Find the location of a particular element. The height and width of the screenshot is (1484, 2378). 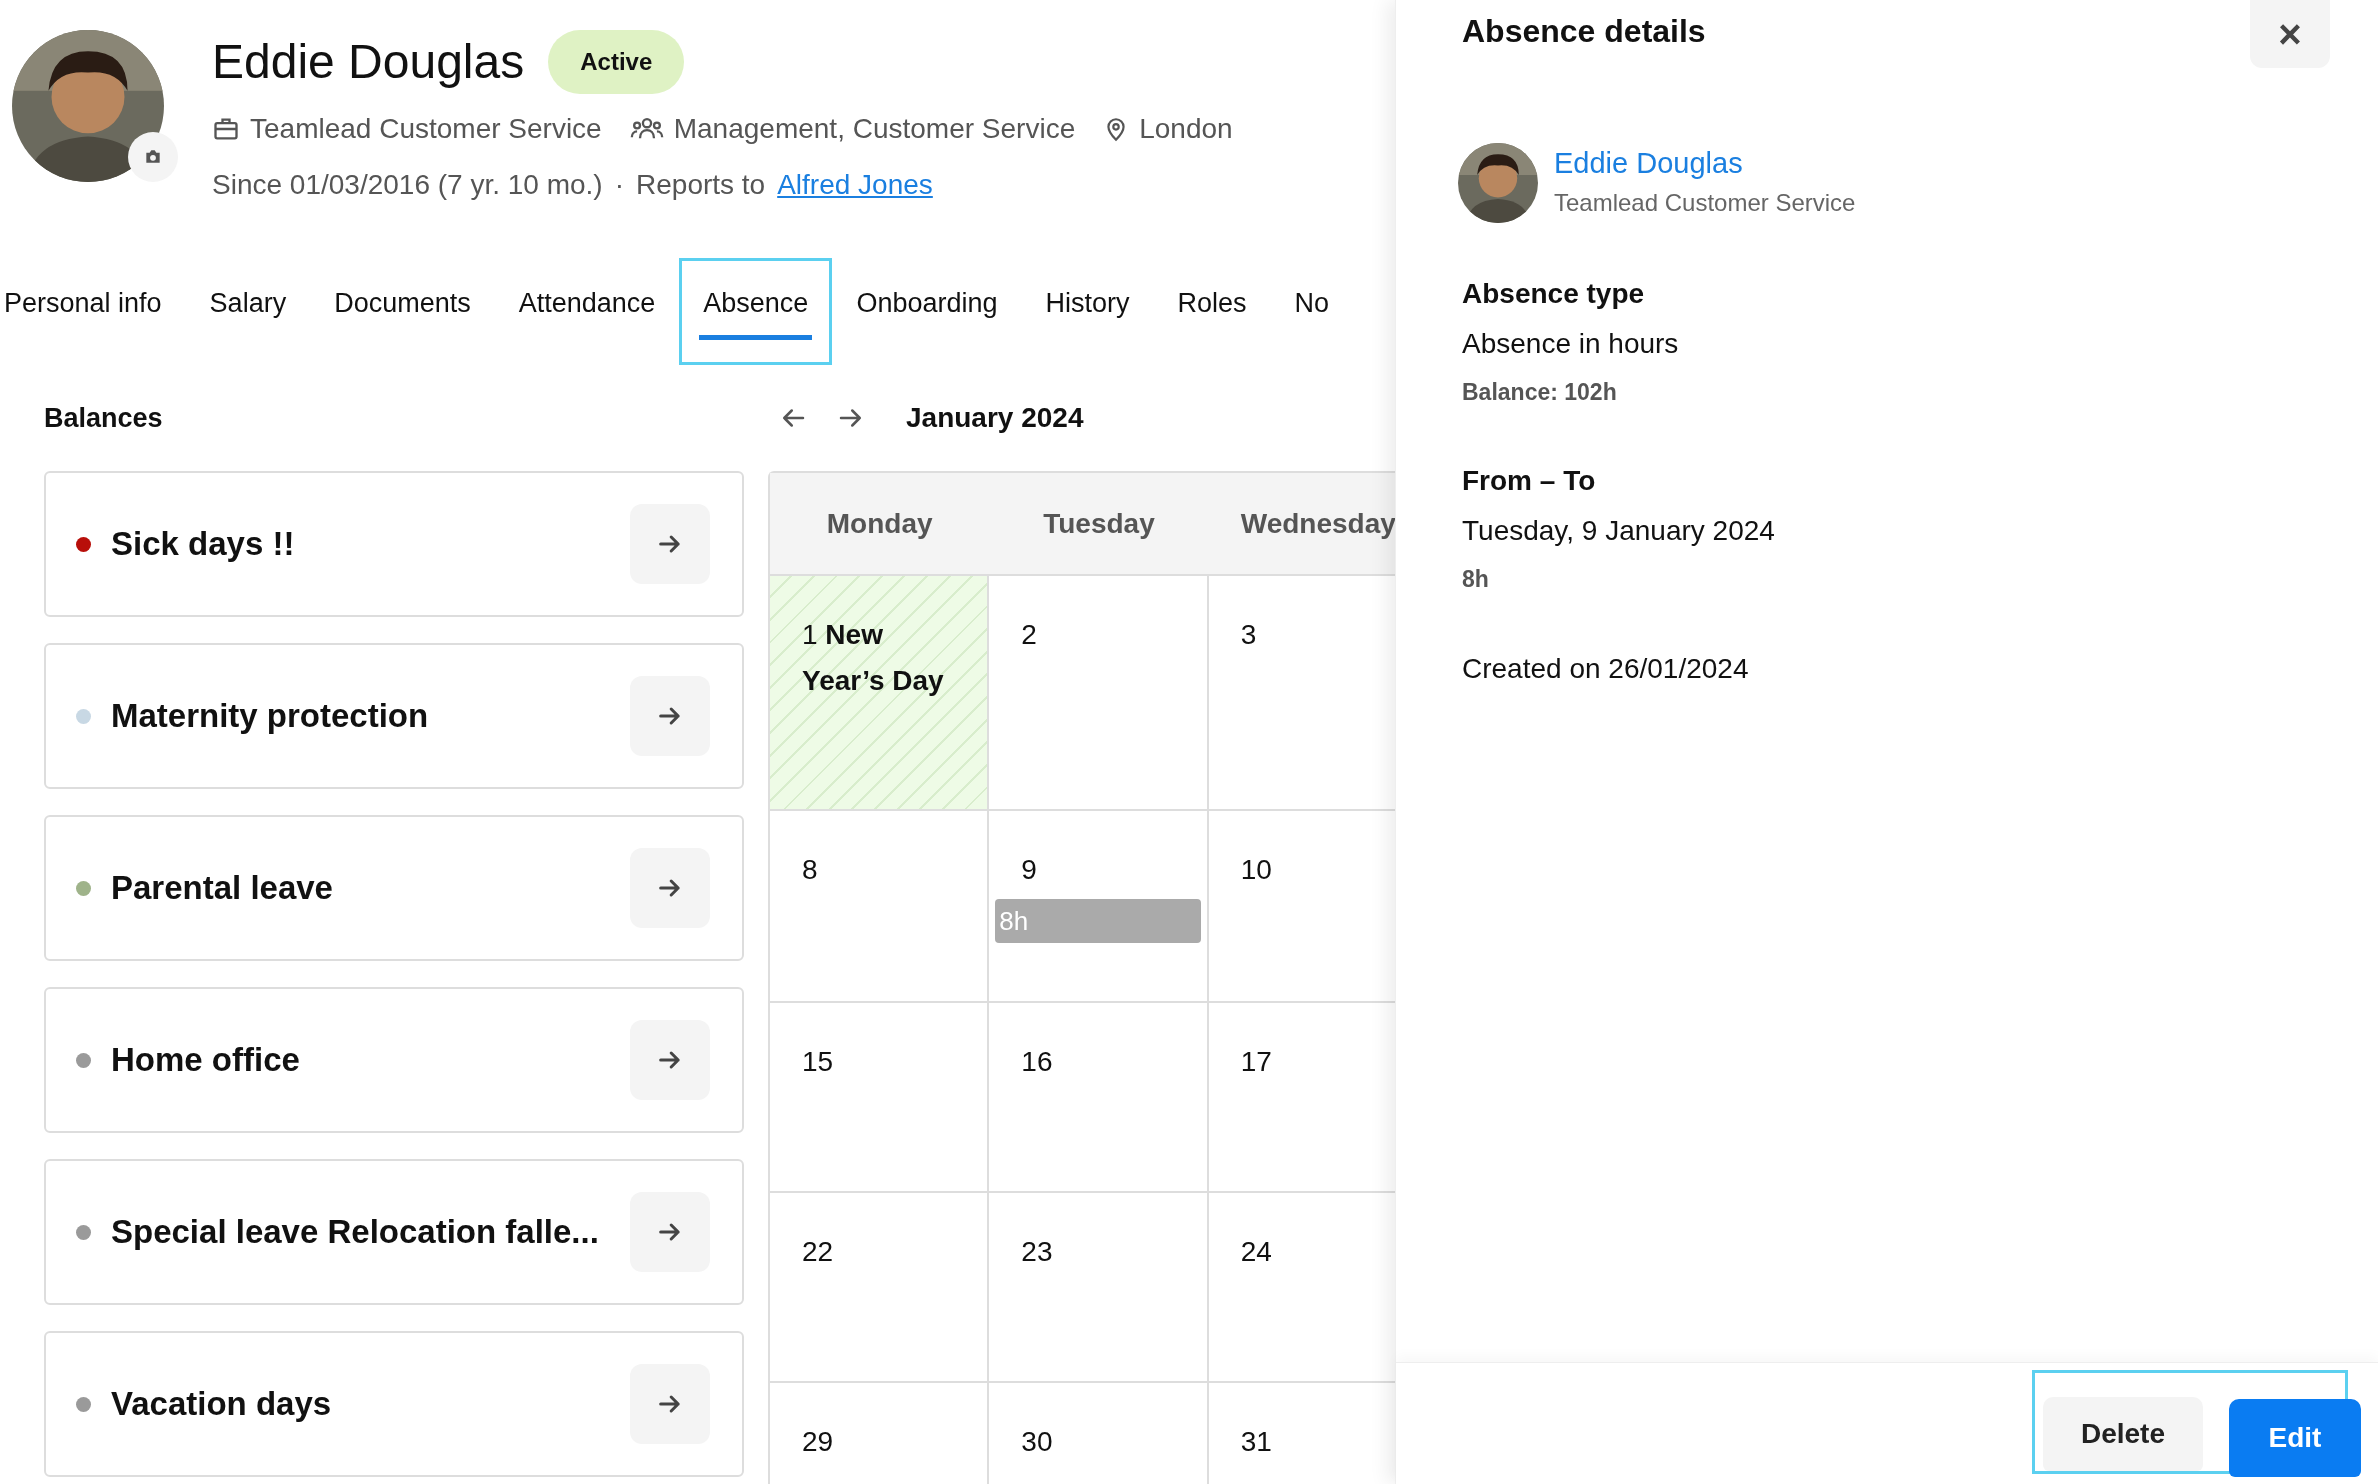

weekday-header: Wednesday is located at coordinates (1317, 523).